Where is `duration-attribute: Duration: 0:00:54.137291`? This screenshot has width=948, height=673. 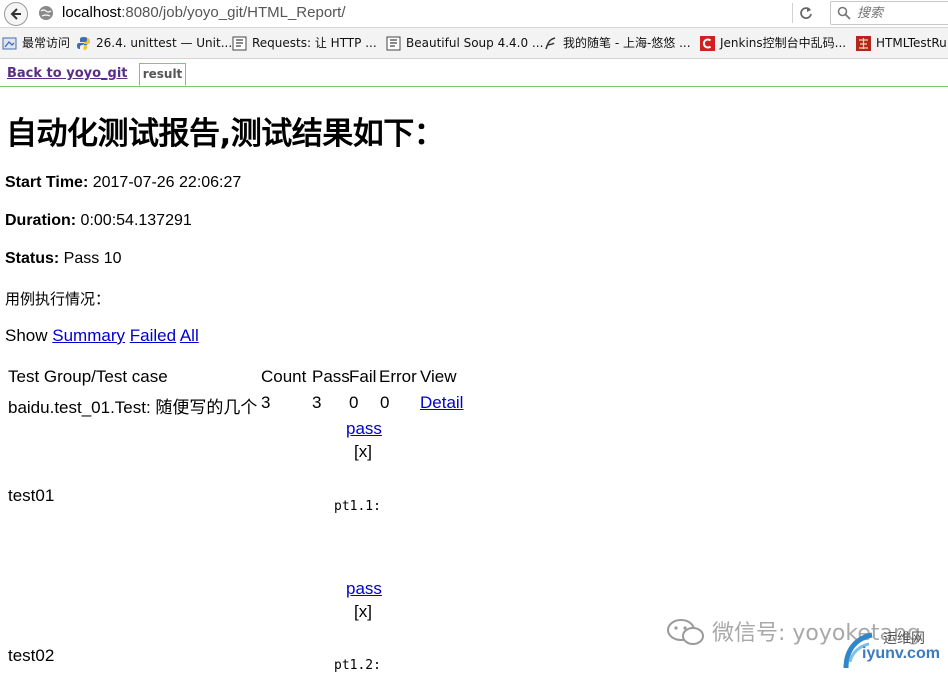
duration-attribute: Duration: 0:00:54.137291 is located at coordinates (98, 221).